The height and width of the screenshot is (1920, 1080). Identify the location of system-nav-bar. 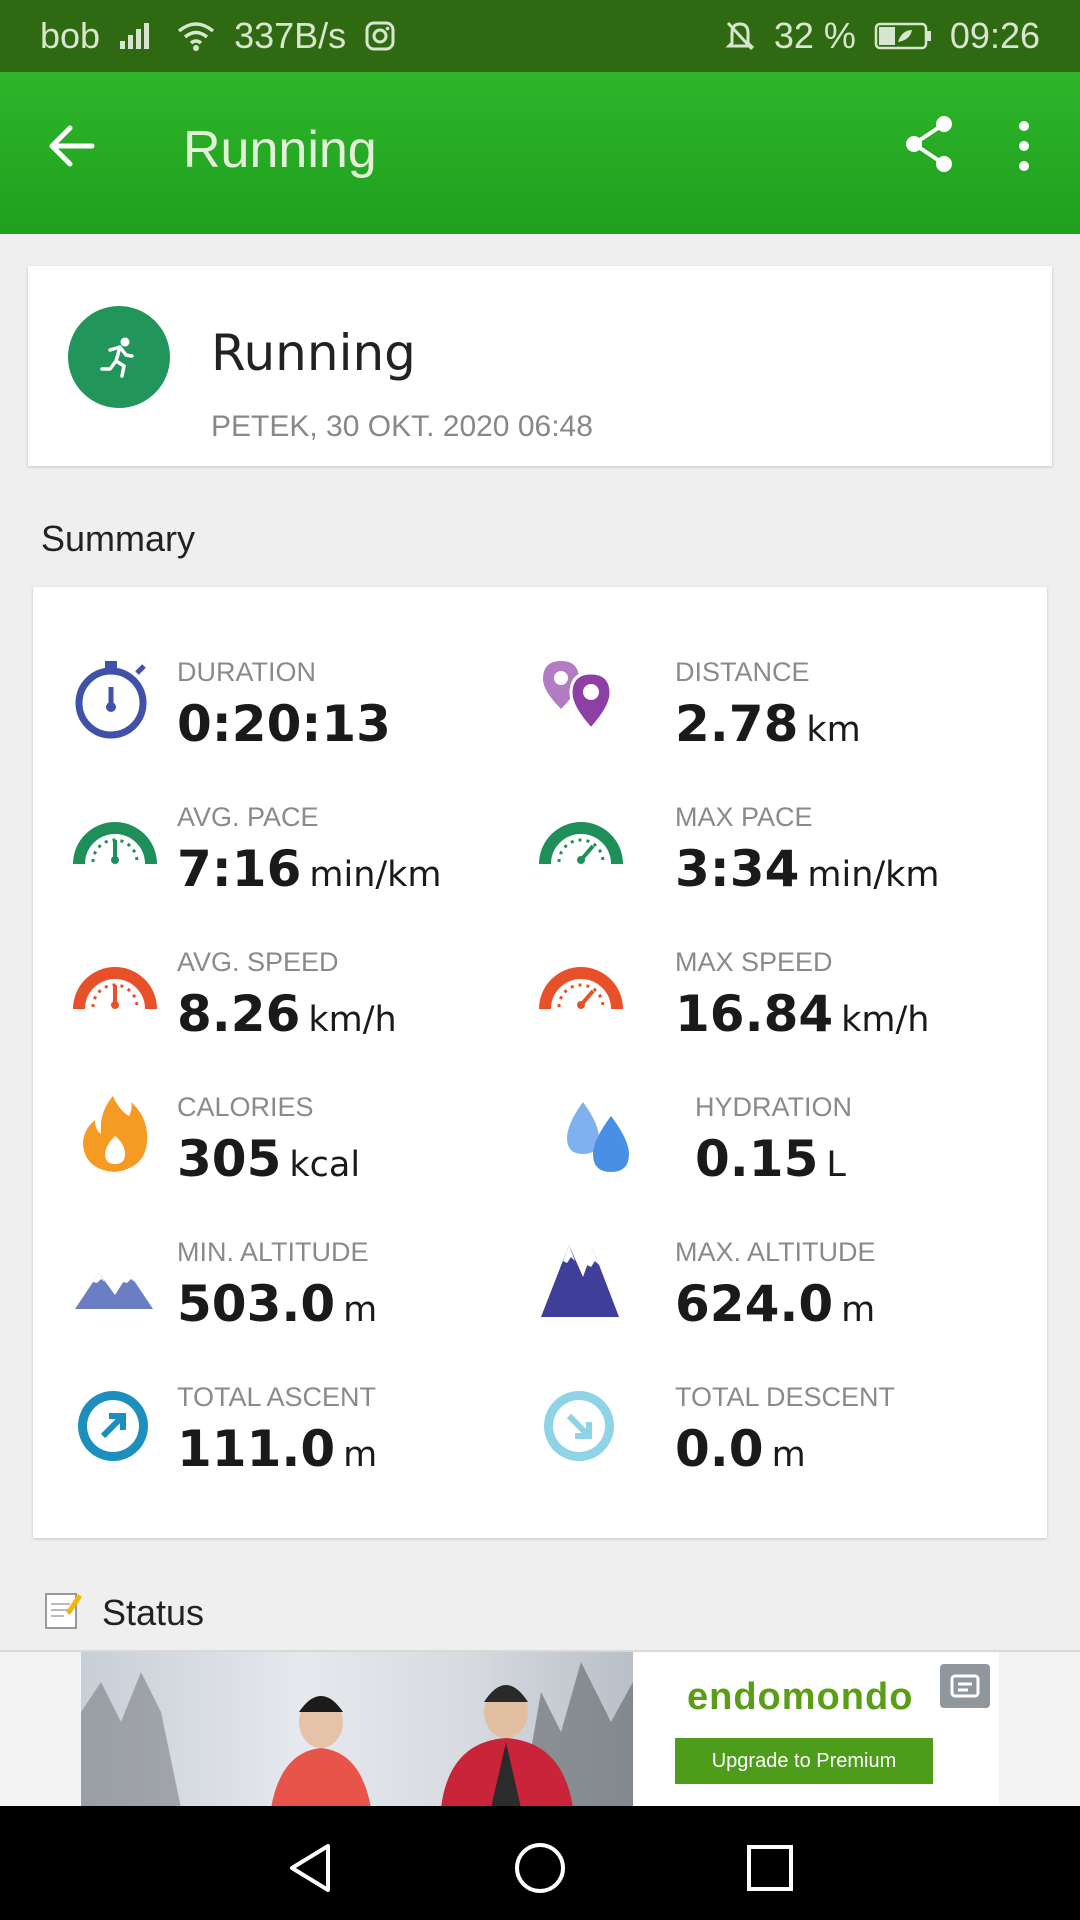
(540, 1863).